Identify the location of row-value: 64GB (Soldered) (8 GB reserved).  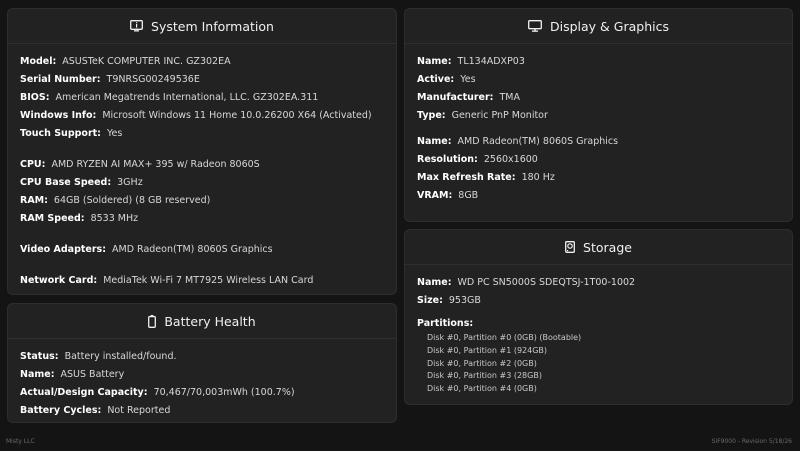
(132, 200).